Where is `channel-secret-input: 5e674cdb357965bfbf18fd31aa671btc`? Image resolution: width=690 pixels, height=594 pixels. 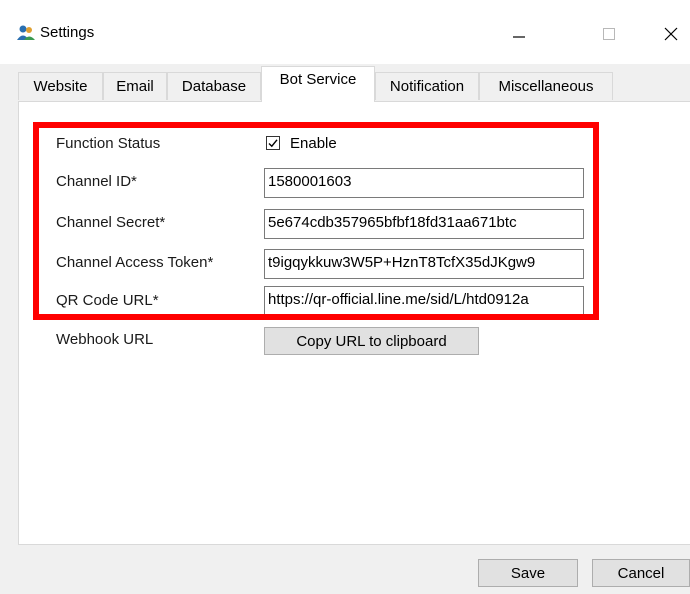 channel-secret-input: 5e674cdb357965bfbf18fd31aa671btc is located at coordinates (424, 224).